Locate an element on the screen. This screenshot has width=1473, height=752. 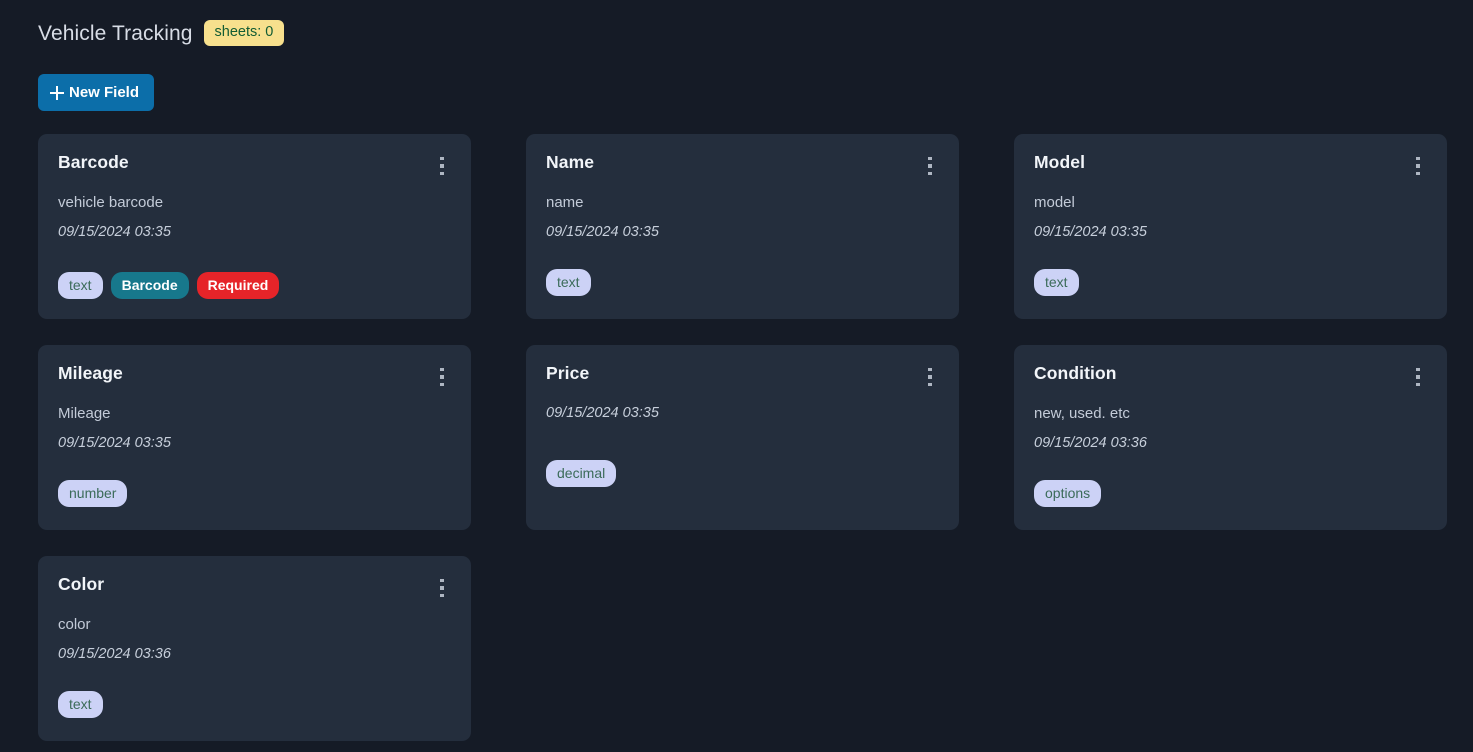
field-card-description: name is located at coordinates (565, 202).